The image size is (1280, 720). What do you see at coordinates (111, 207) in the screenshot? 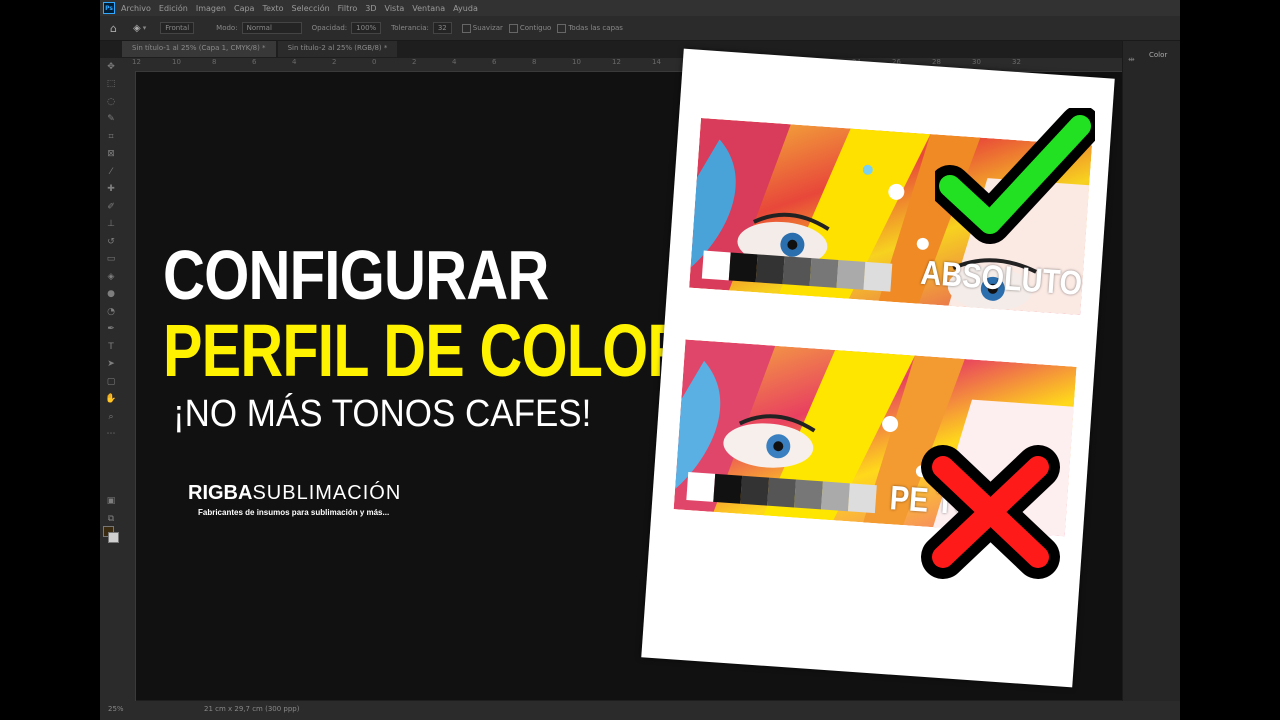
I see `brush-tool-icon: ✐` at bounding box center [111, 207].